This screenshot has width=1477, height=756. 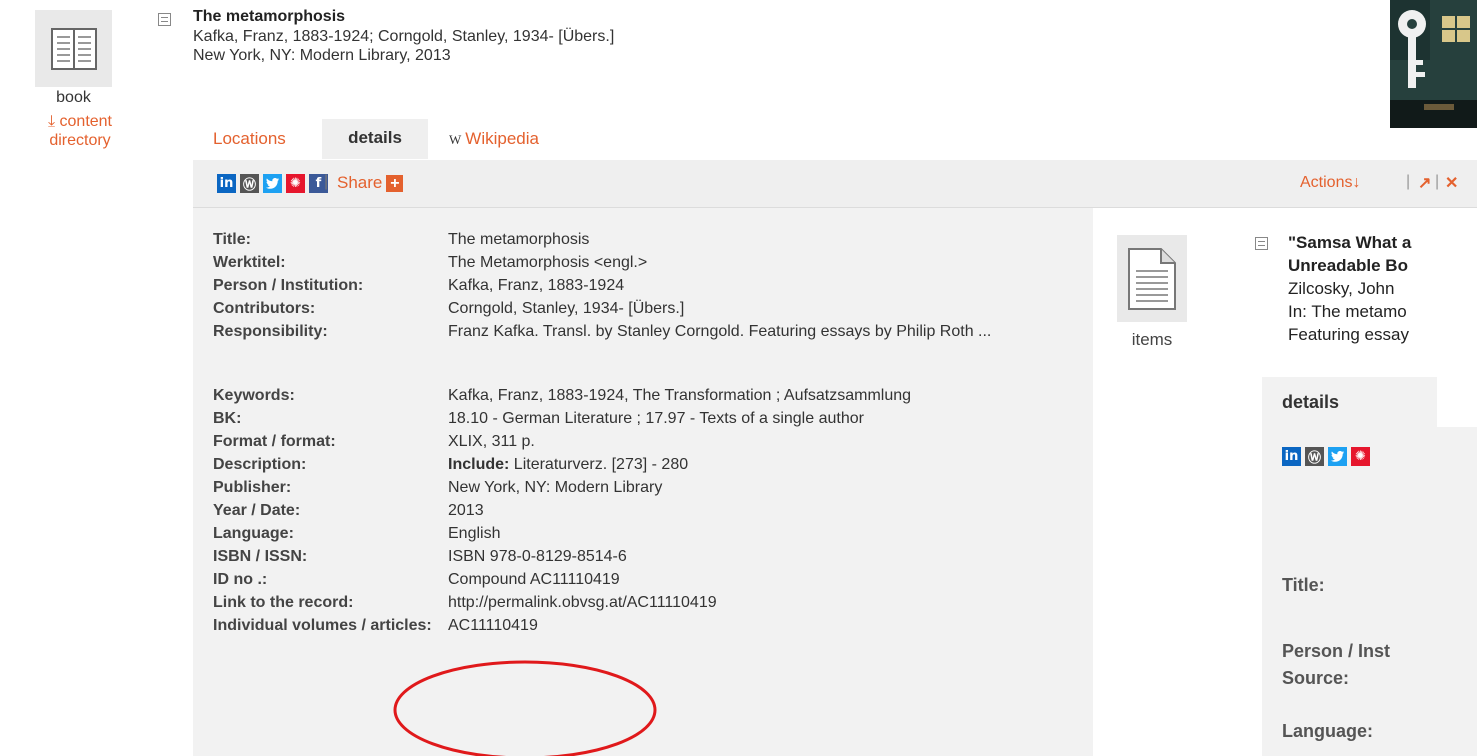 I want to click on actions-label: Actions, so click(x=1326, y=182).